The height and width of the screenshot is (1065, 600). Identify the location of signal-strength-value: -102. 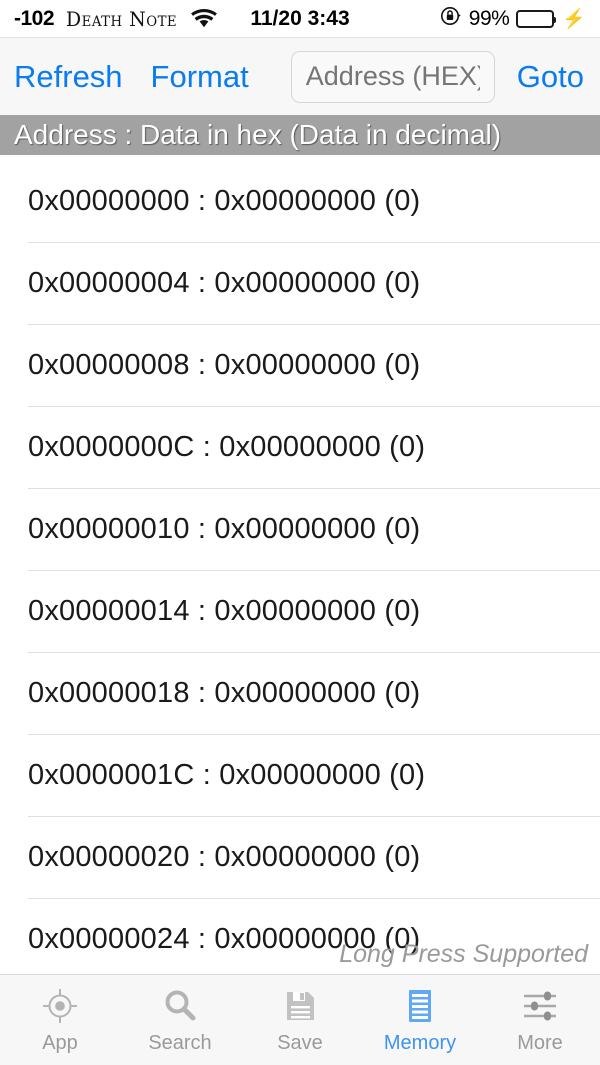
(34, 18).